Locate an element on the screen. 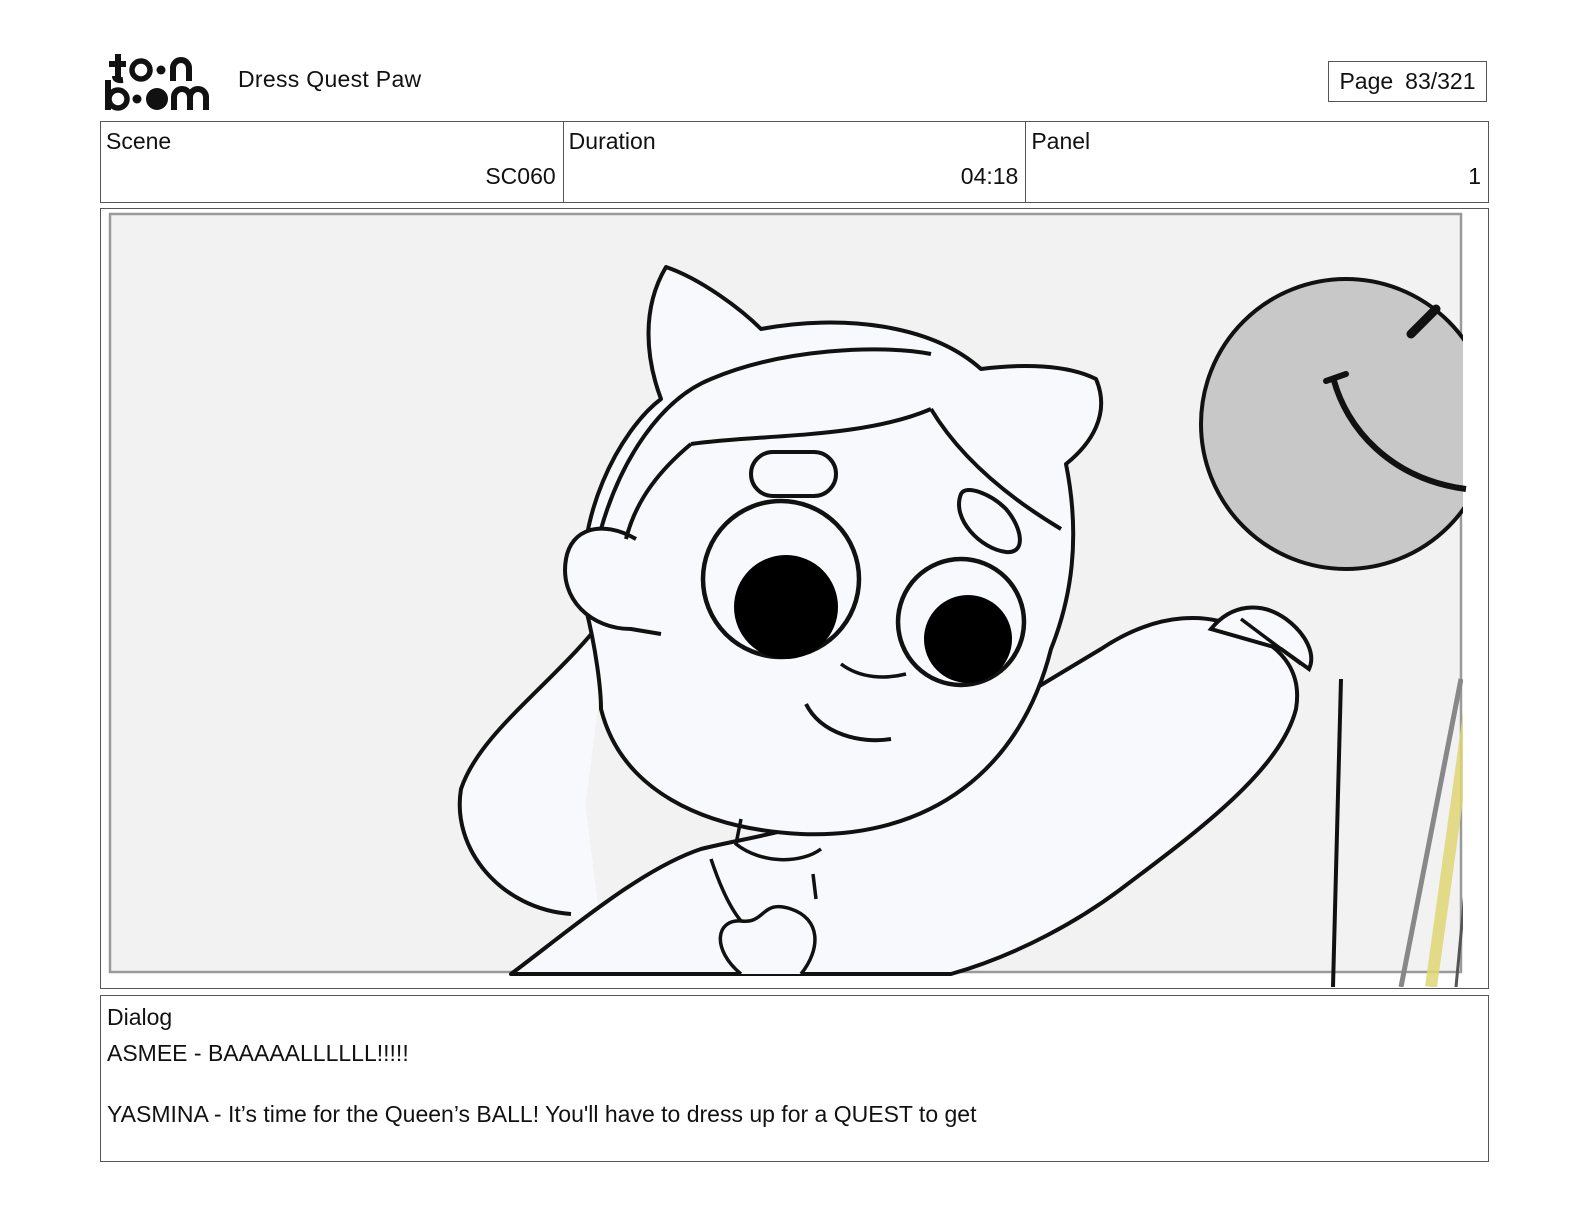  panel-value: 1 is located at coordinates (1475, 176).